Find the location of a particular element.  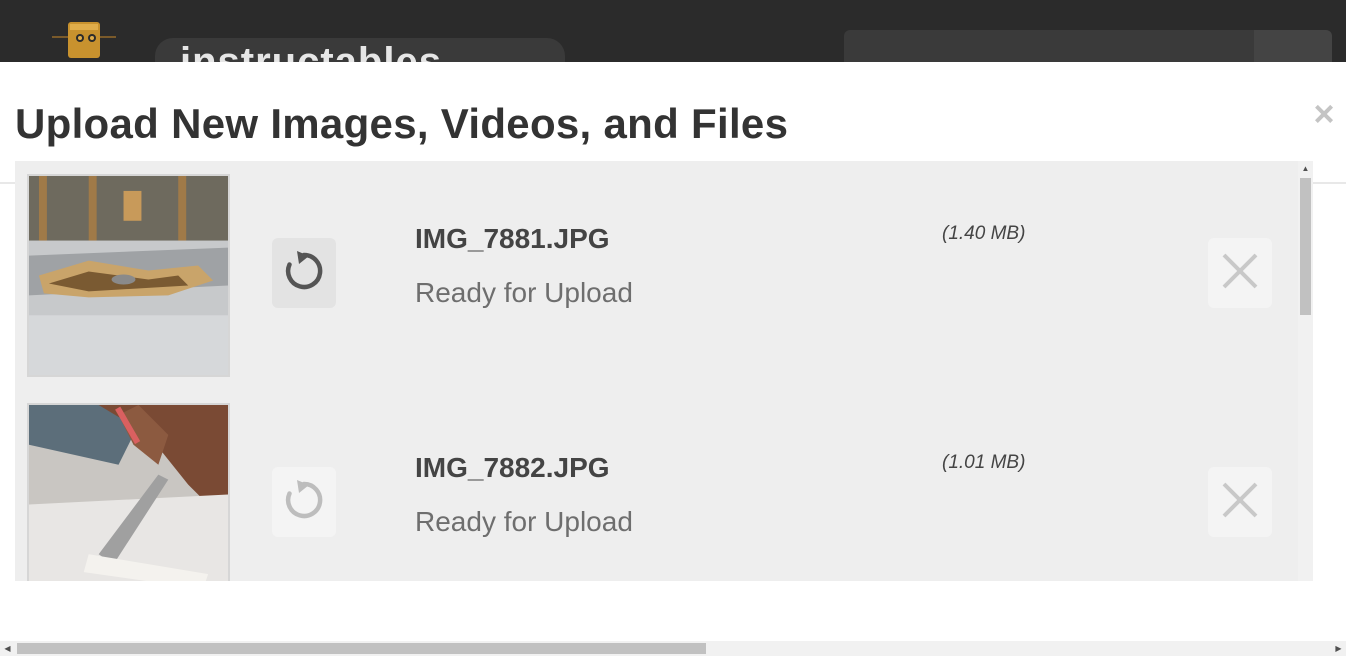

scroll-left-arrow-icon: ◀ is located at coordinates (7, 648).